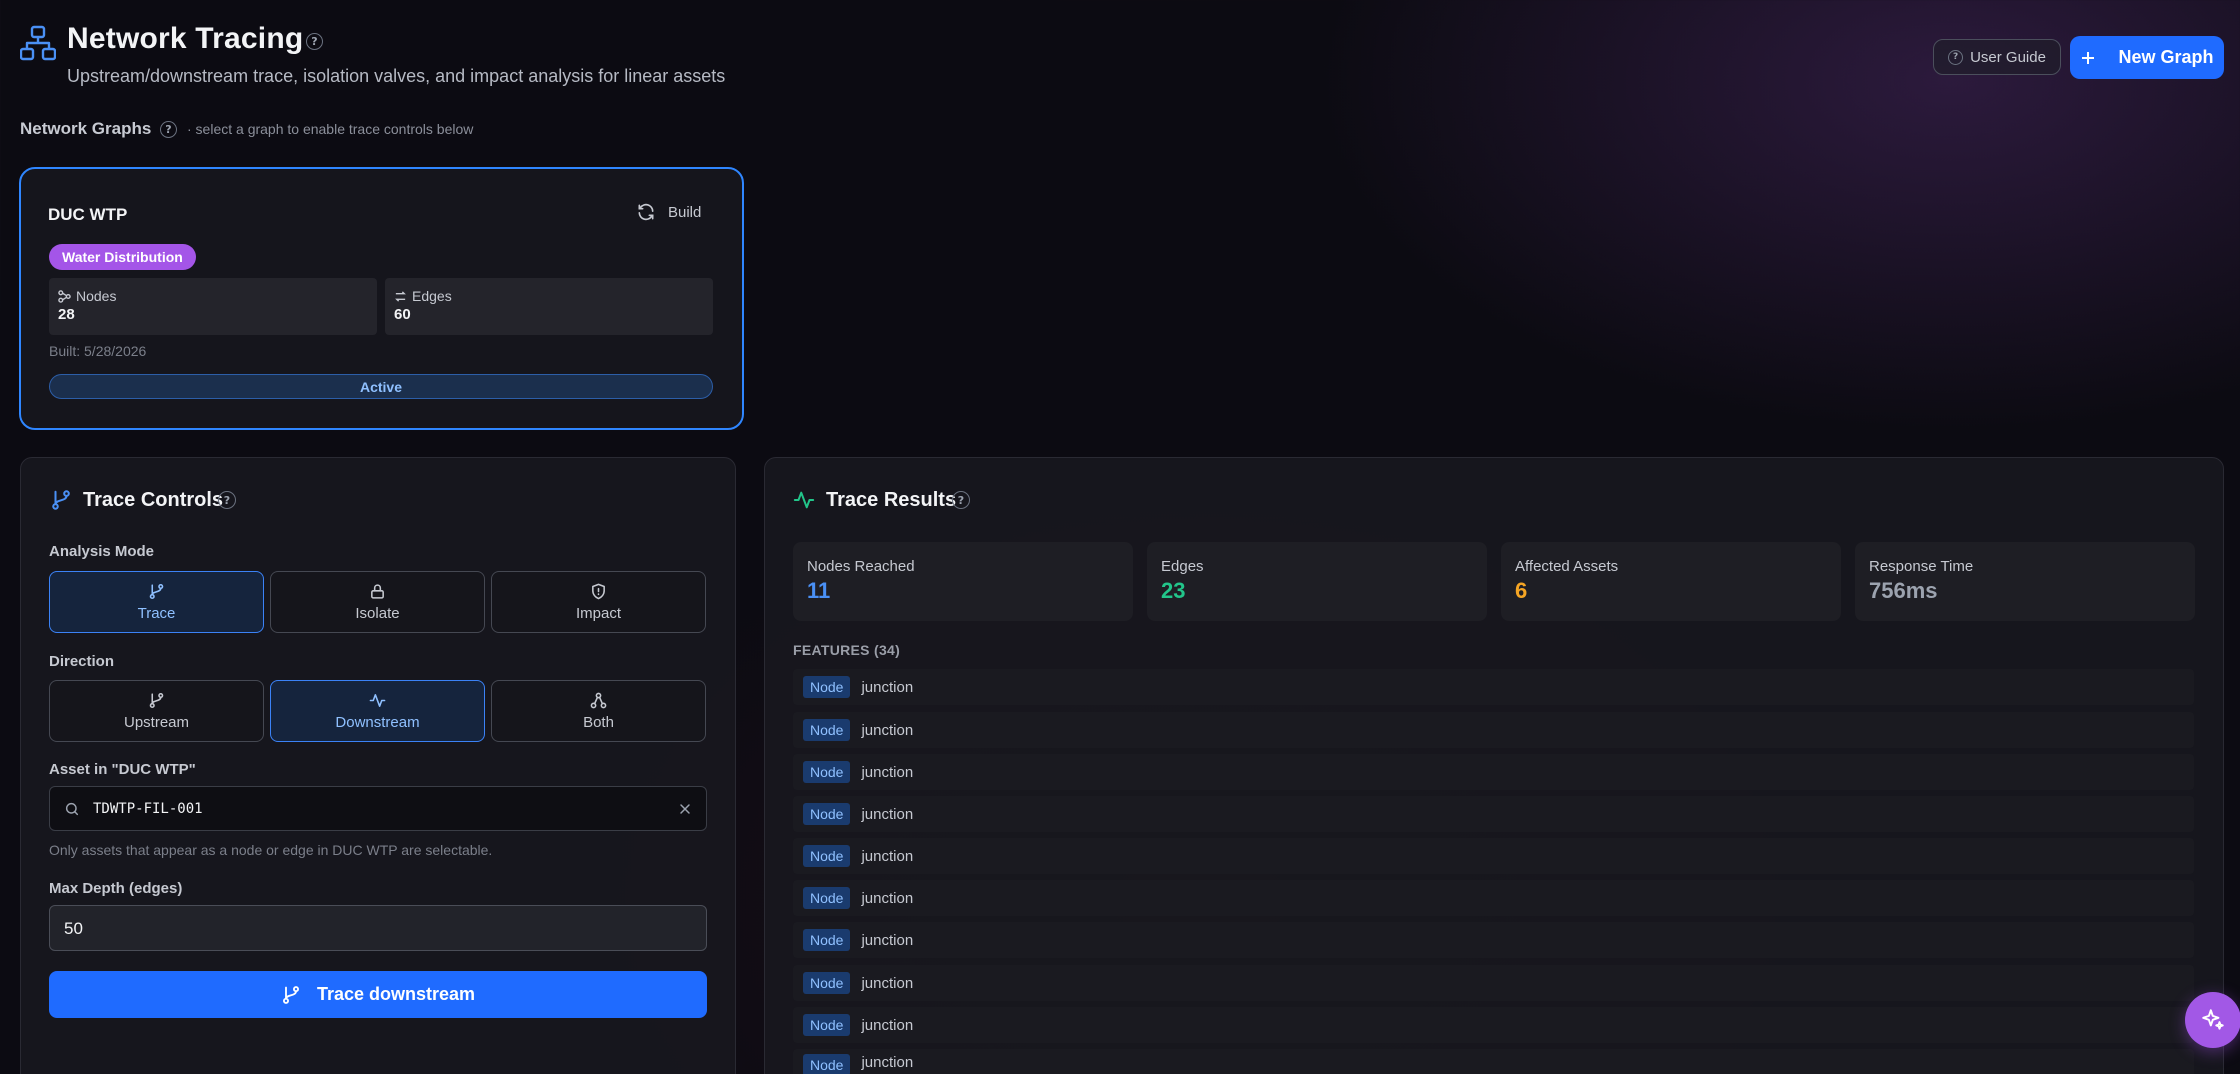  I want to click on metric-edges: Edges 23, so click(1317, 581).